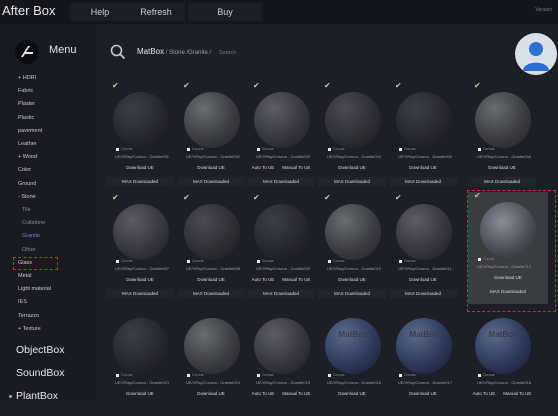 This screenshot has height=416, width=558. I want to click on sidebar-item: + HDRI, so click(27, 78).